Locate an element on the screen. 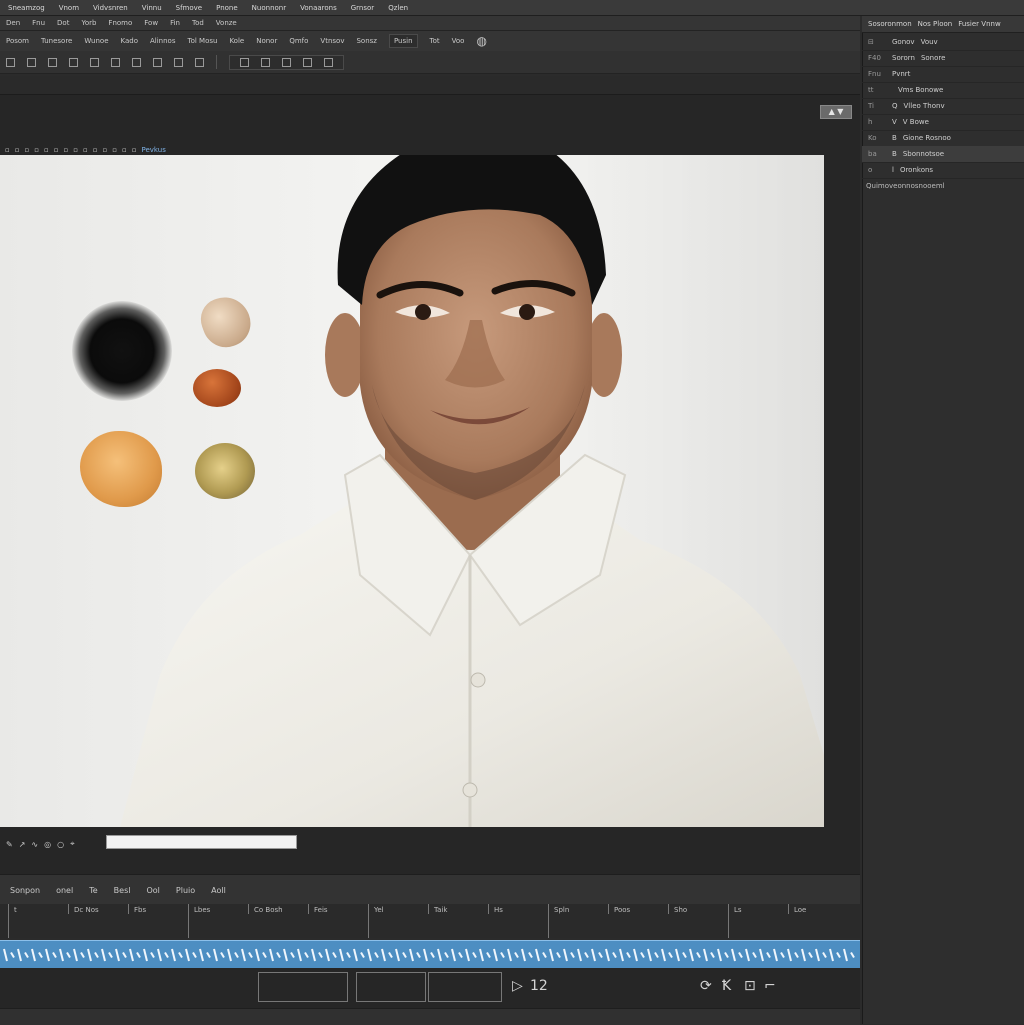 Image resolution: width=1024 pixels, height=1025 pixels. viewer-footer-icon: ↗ is located at coordinates (22, 844).